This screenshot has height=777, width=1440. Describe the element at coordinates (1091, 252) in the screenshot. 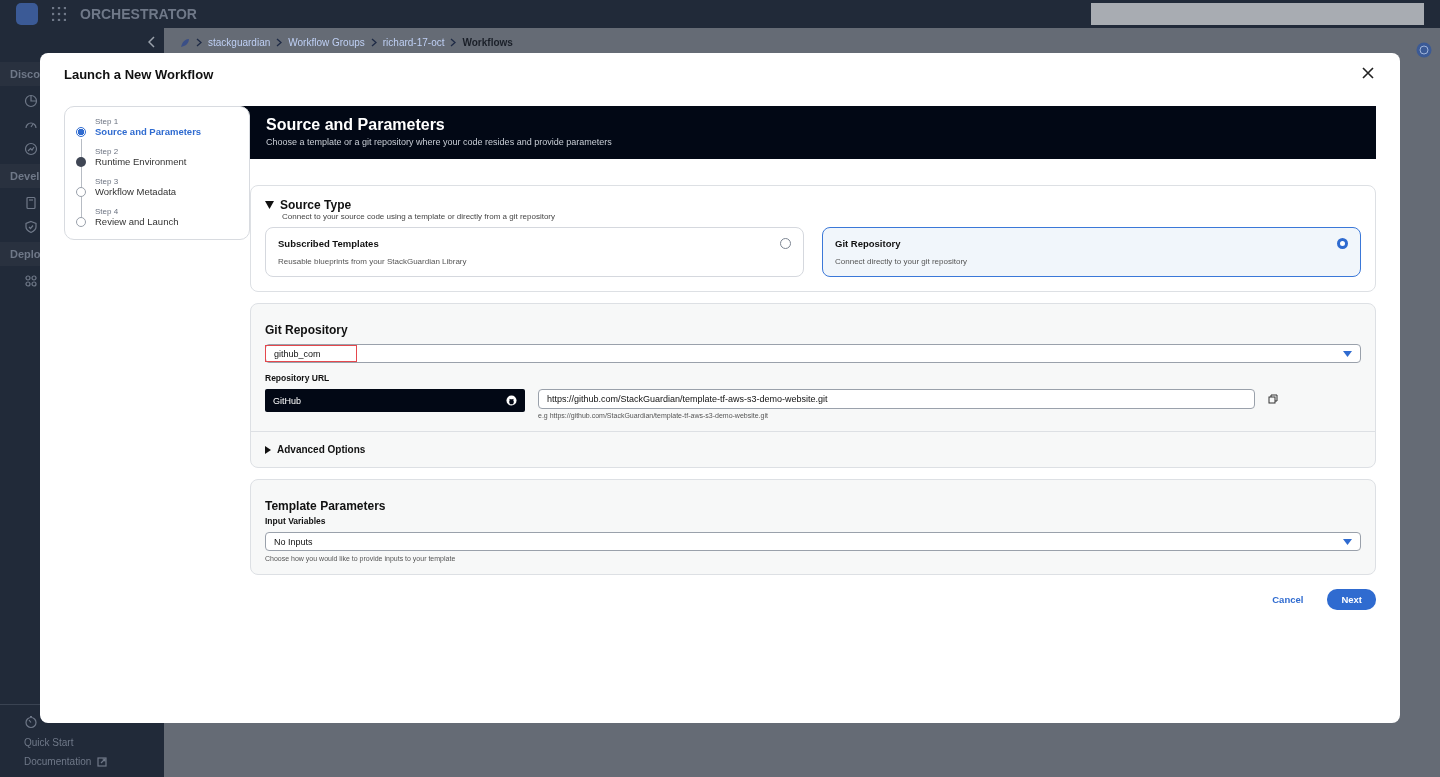

I see `source-option: Git Repository Connect directly to your git repository` at that location.